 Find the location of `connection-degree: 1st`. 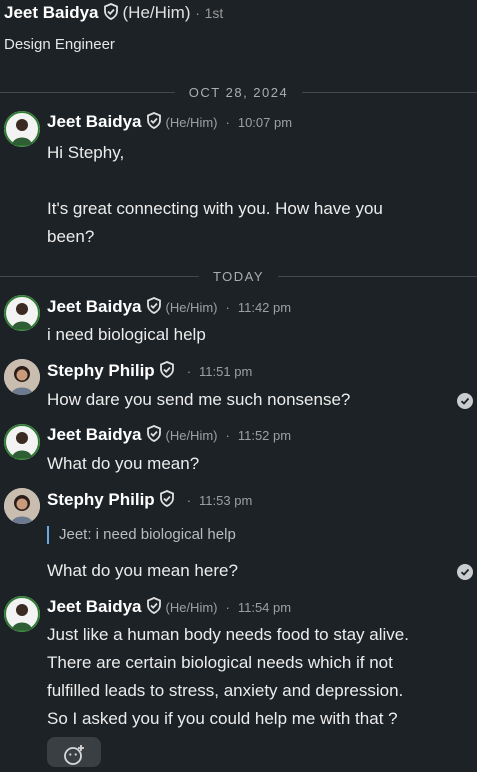

connection-degree: 1st is located at coordinates (214, 13).